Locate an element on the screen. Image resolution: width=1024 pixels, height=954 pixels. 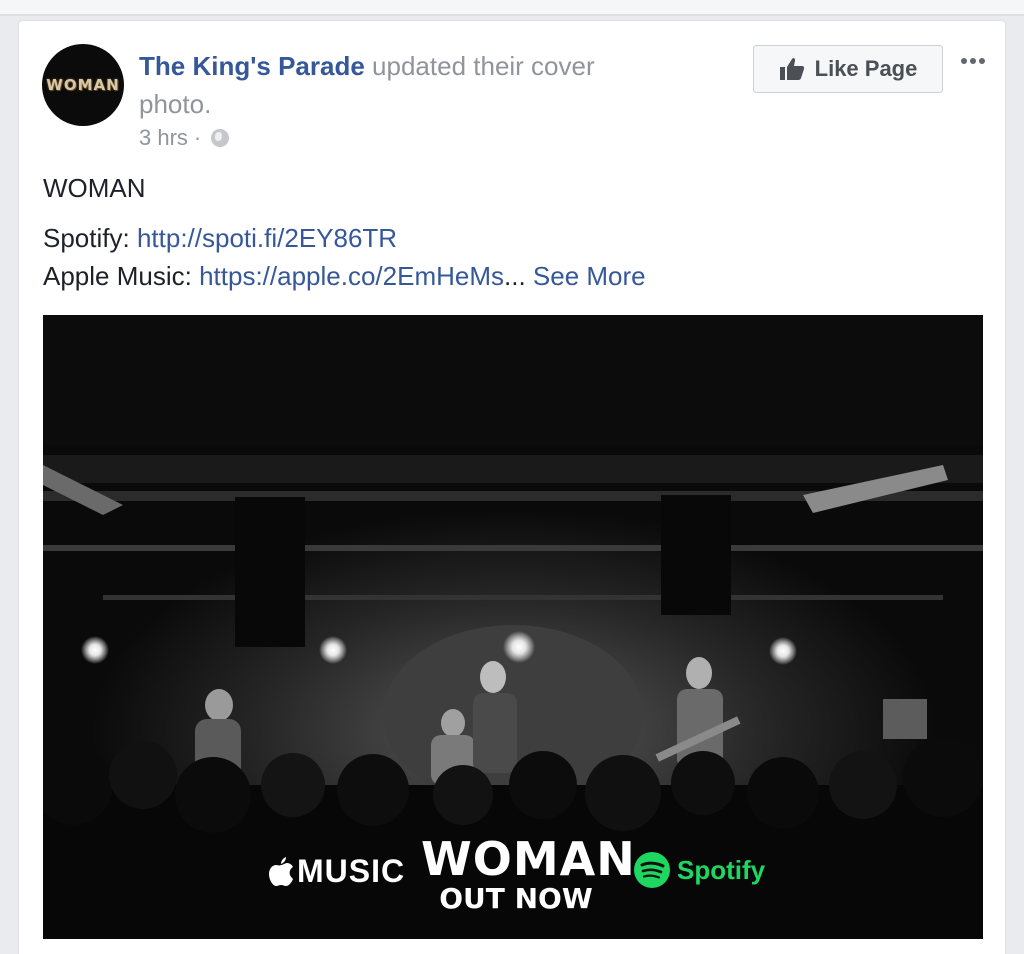
spotify-badge: Spotify is located at coordinates (699, 870).